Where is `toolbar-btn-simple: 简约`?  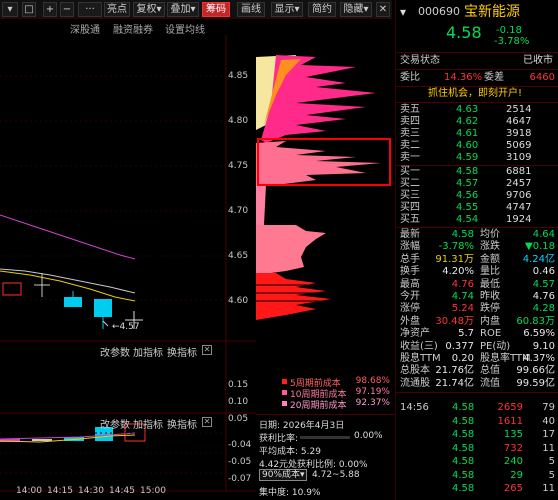 toolbar-btn-simple: 简约 is located at coordinates (322, 9).